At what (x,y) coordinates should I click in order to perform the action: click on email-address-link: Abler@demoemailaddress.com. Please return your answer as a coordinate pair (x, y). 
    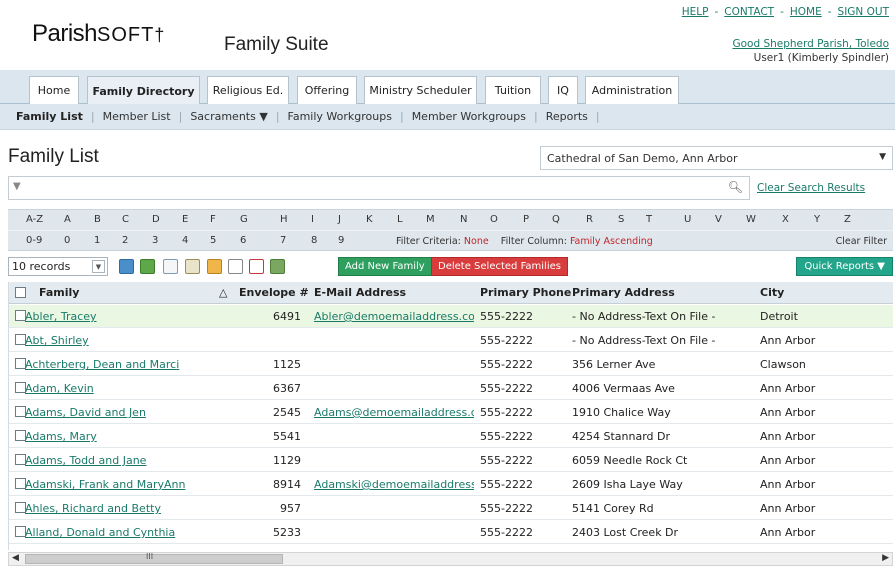
    Looking at the image, I should click on (394, 316).